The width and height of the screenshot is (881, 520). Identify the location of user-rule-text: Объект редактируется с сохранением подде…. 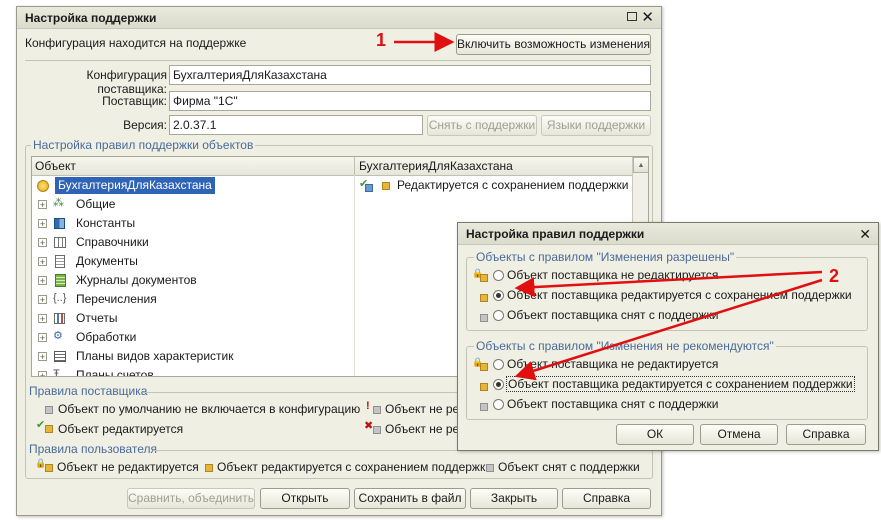
(354, 467).